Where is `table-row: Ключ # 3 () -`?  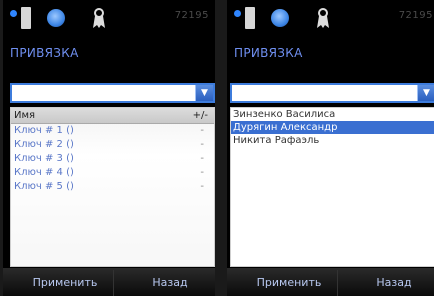 table-row: Ключ # 3 () - is located at coordinates (112, 159).